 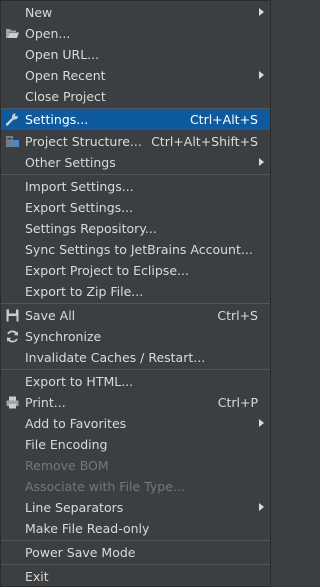 What do you see at coordinates (50, 315) in the screenshot?
I see `menu-item-save-all-label: Save All` at bounding box center [50, 315].